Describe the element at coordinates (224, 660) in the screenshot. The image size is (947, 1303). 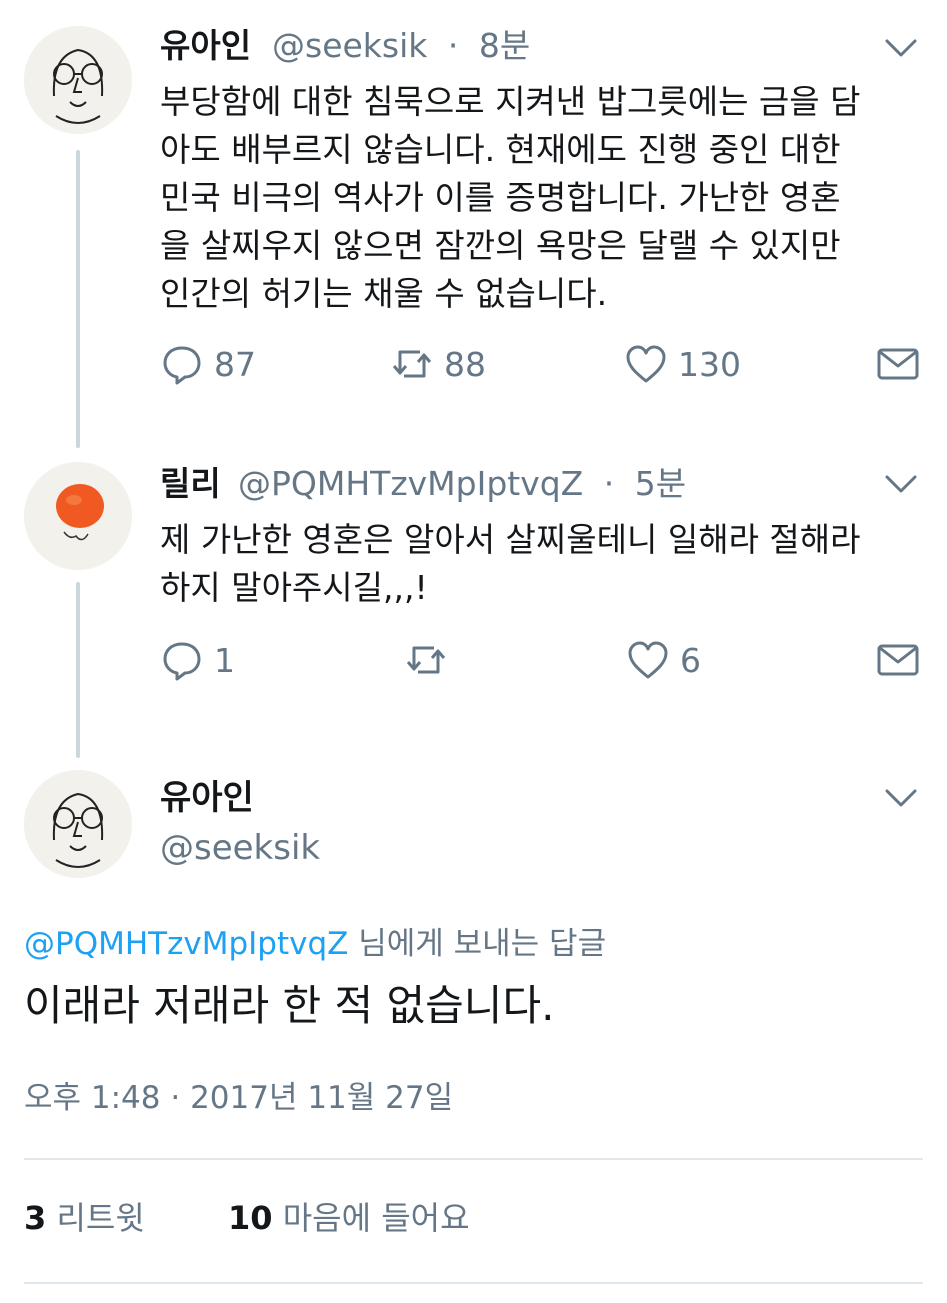
I see `reply-count: 1` at that location.